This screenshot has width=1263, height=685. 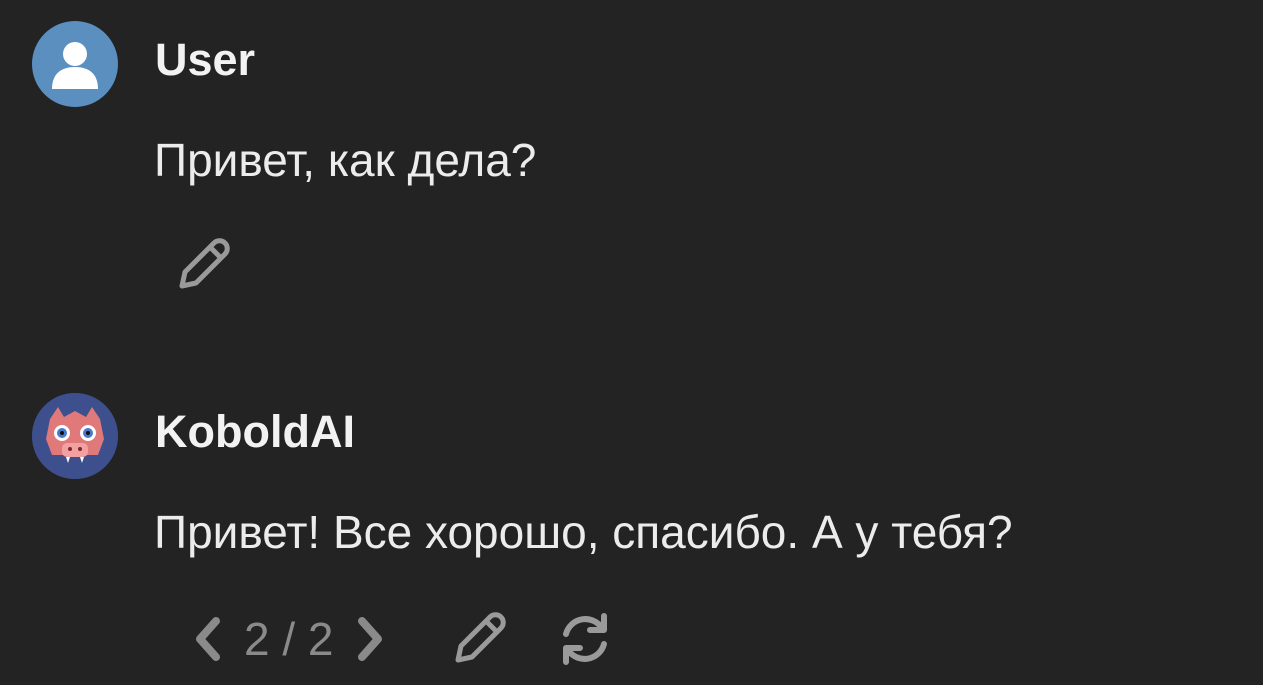 I want to click on chevron-right-icon, so click(x=369, y=639).